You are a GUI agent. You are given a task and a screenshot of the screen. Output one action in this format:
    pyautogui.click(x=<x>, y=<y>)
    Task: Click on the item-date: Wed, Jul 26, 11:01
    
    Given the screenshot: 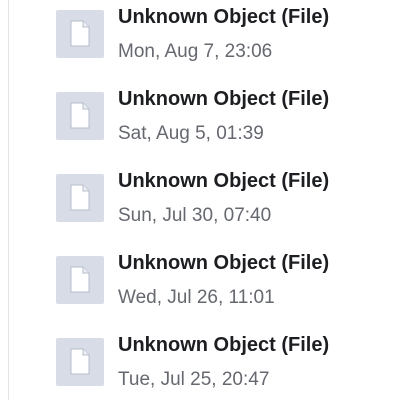 What is the action you would take?
    pyautogui.click(x=196, y=297)
    